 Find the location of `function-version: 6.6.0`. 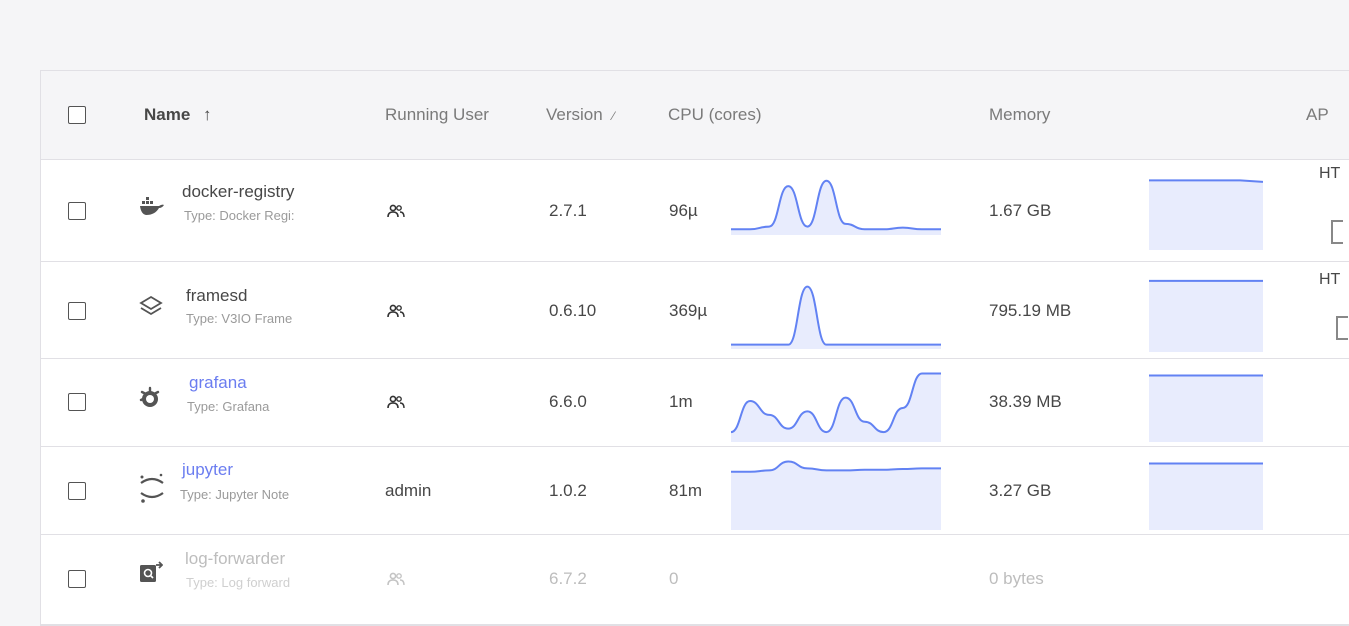

function-version: 6.6.0 is located at coordinates (568, 401).